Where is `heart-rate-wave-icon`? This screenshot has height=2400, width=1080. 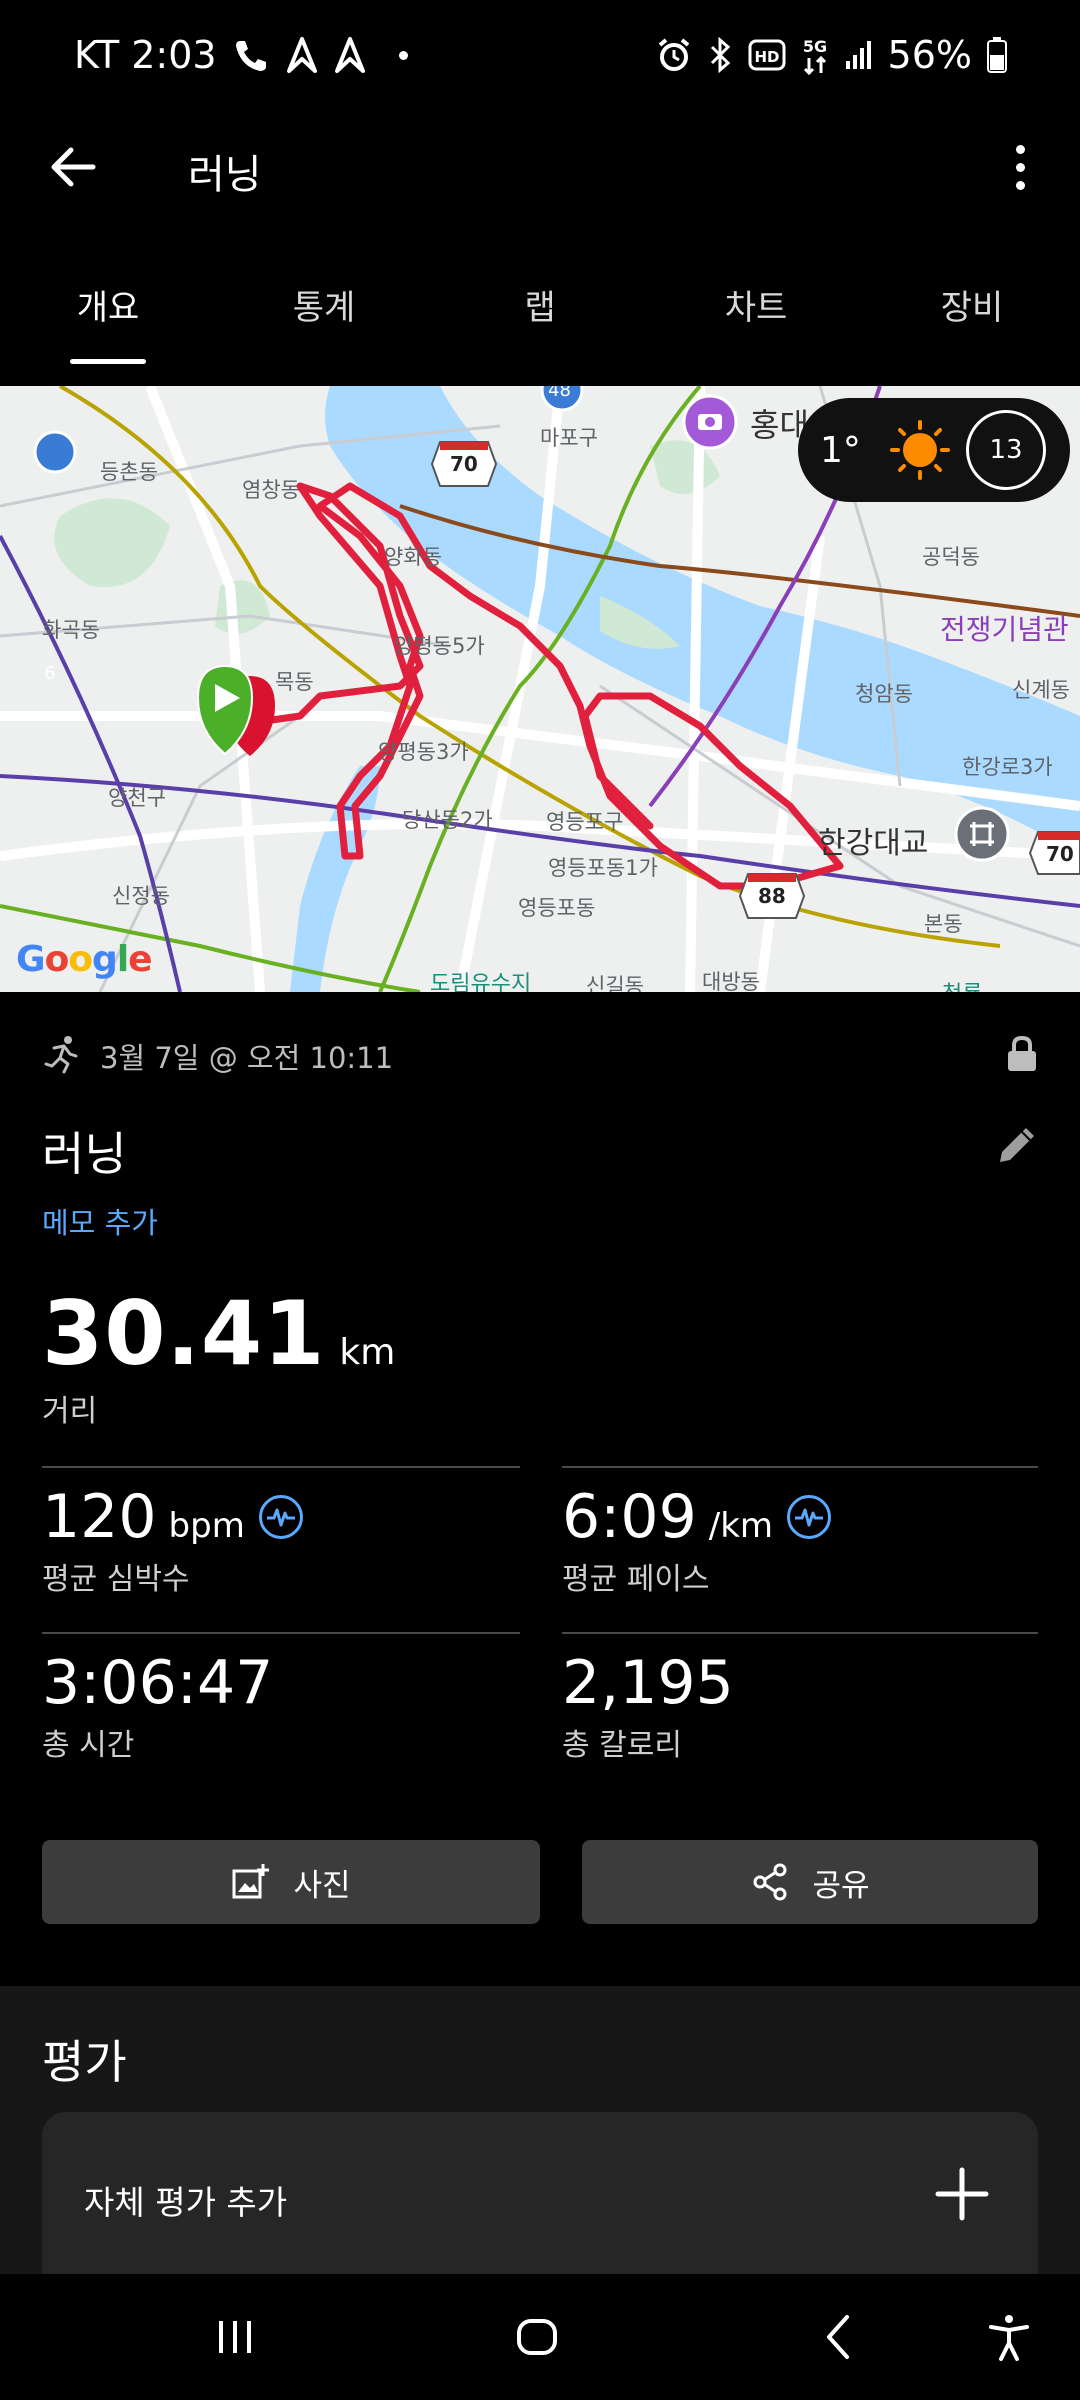 heart-rate-wave-icon is located at coordinates (280, 1517).